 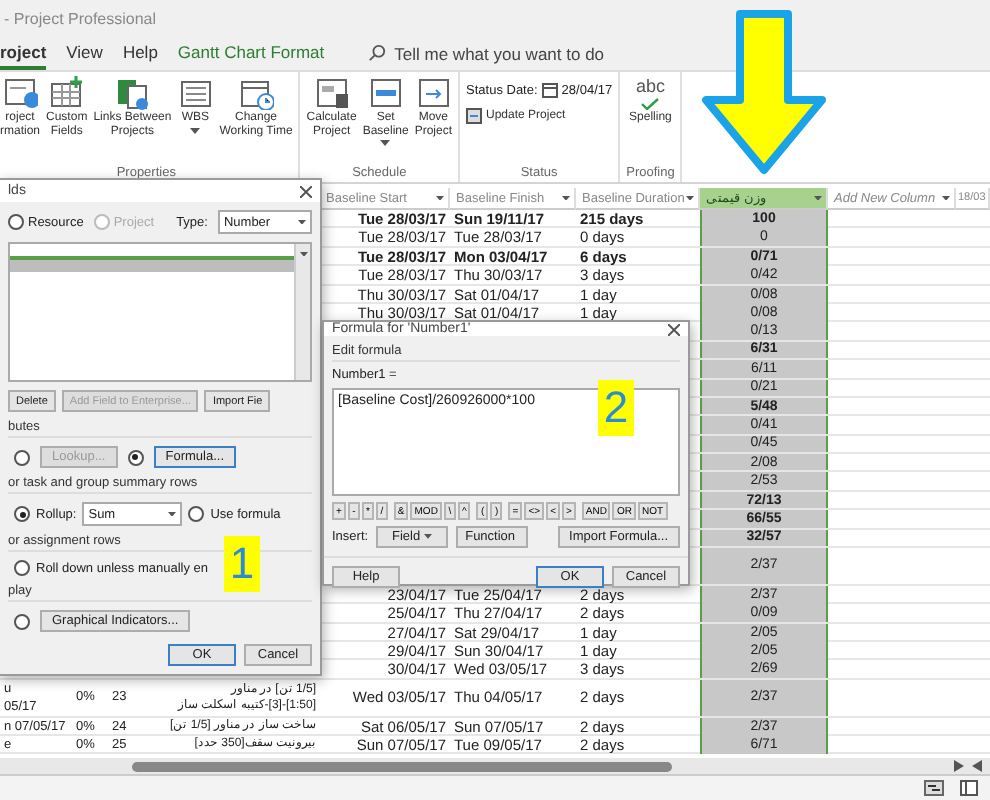 I want to click on scroll-left-icon, so click(x=977, y=766).